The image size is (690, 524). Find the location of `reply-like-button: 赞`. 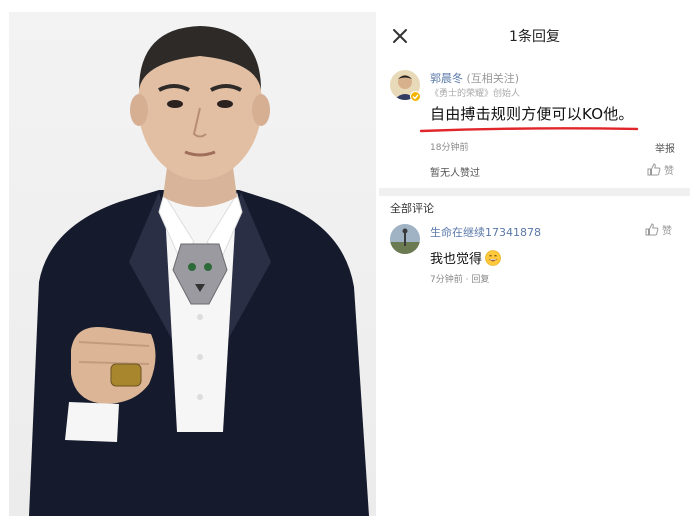

reply-like-button: 赞 is located at coordinates (658, 229).